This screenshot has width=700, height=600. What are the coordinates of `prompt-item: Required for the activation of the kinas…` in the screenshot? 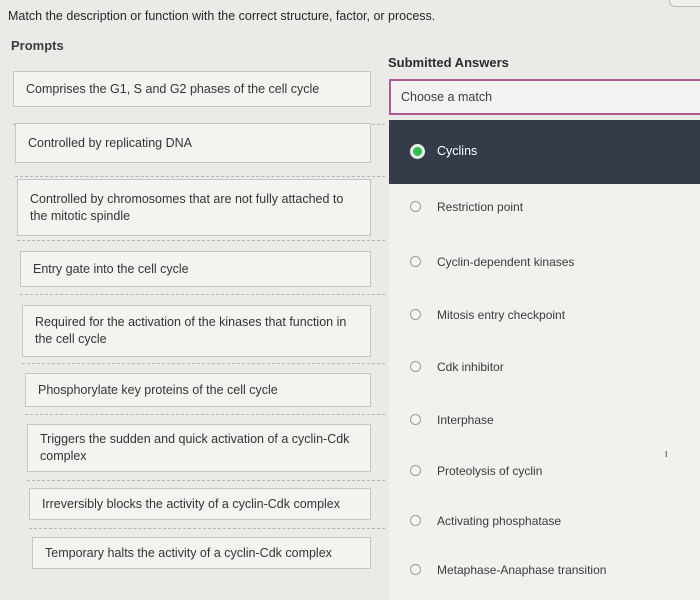 It's located at (196, 331).